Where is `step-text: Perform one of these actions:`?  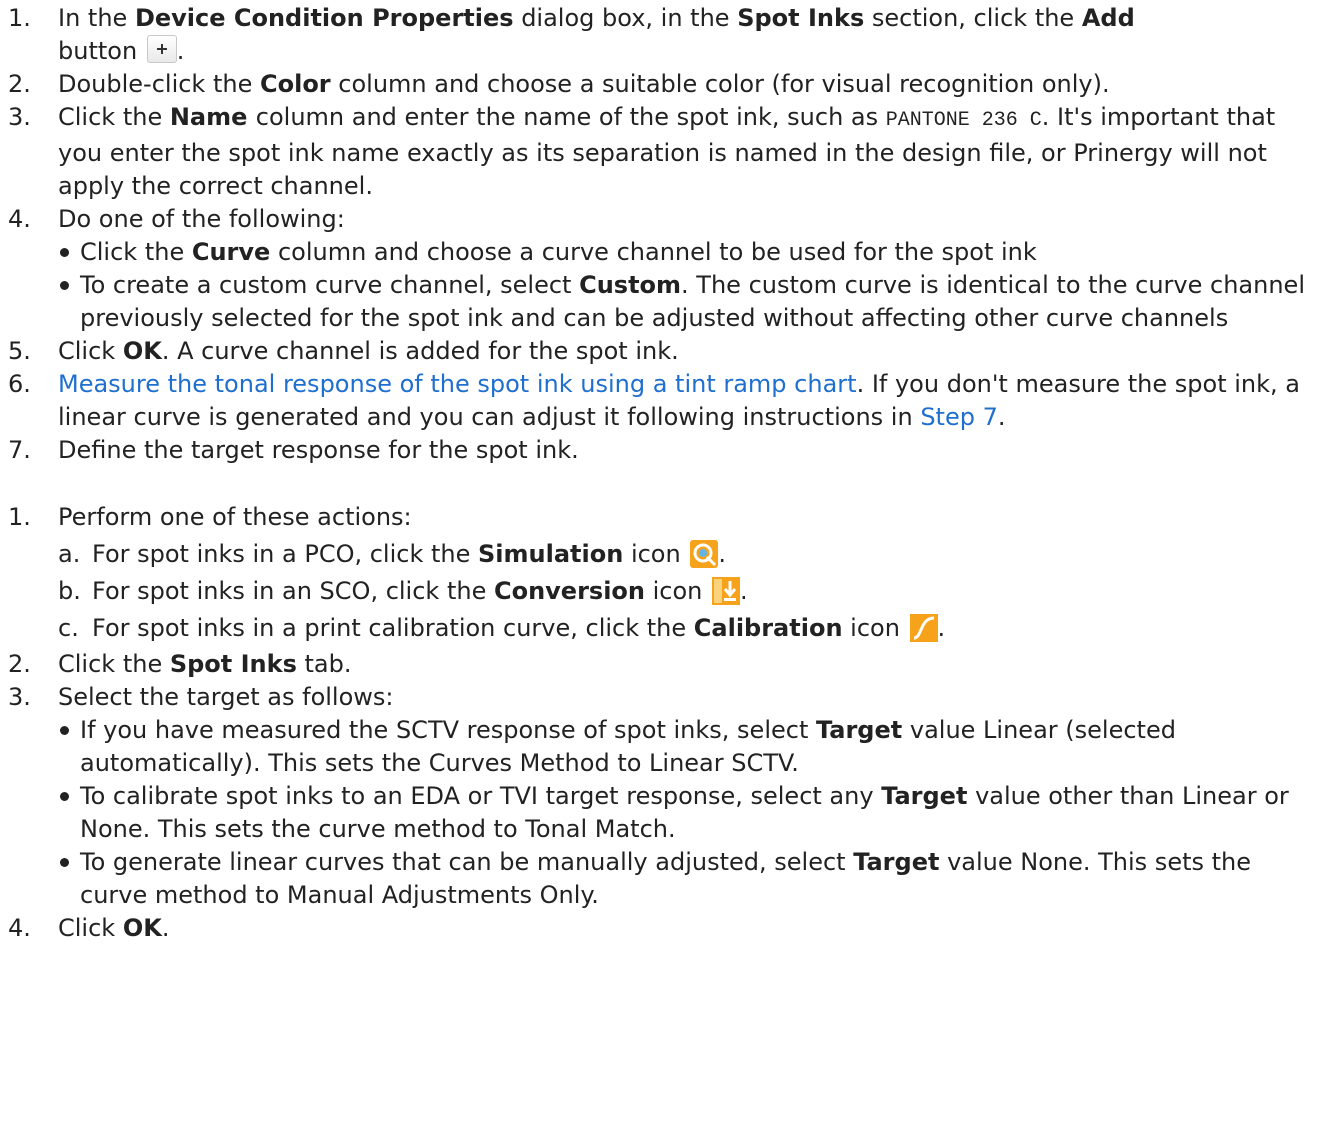
step-text: Perform one of these actions: is located at coordinates (235, 517).